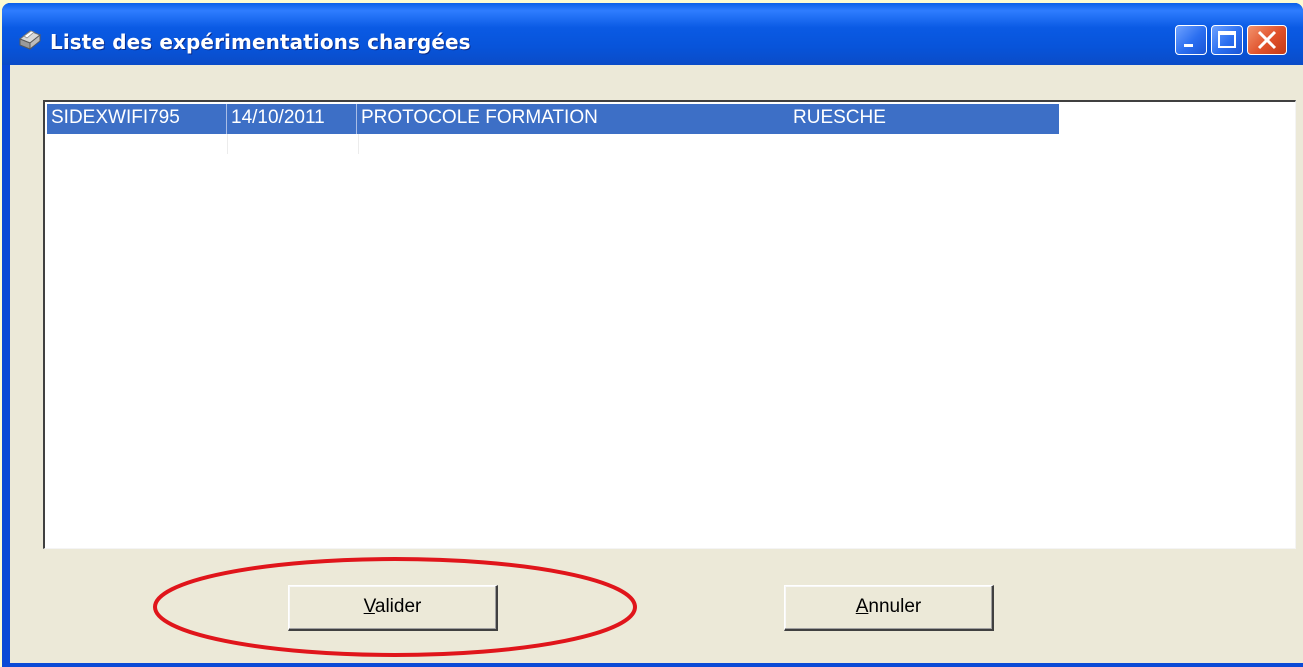 Image resolution: width=1303 pixels, height=667 pixels. I want to click on close-icon, so click(1267, 40).